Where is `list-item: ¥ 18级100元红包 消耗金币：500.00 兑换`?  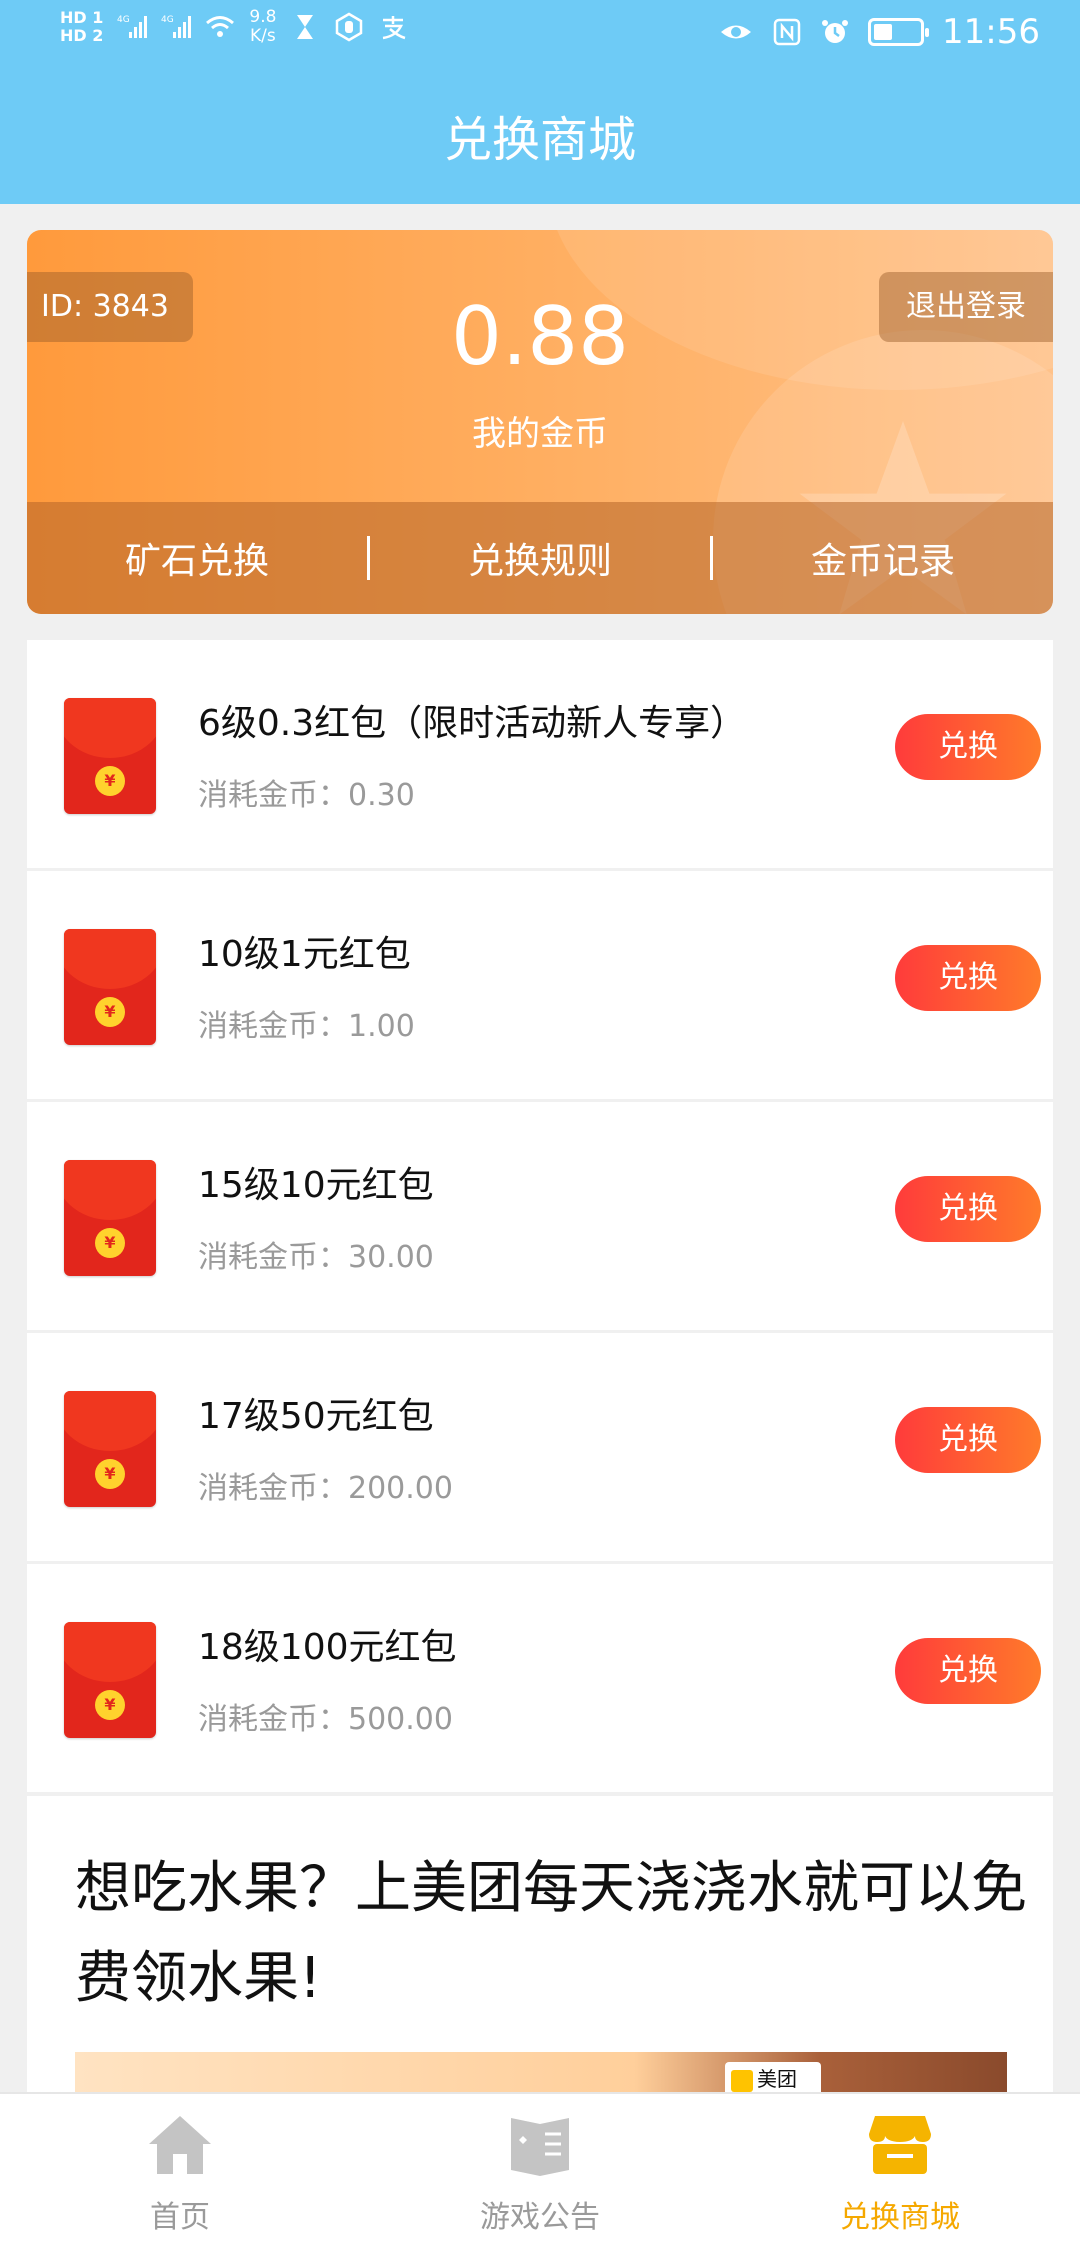
list-item: ¥ 18级100元红包 消耗金币：500.00 兑换 is located at coordinates (540, 1678).